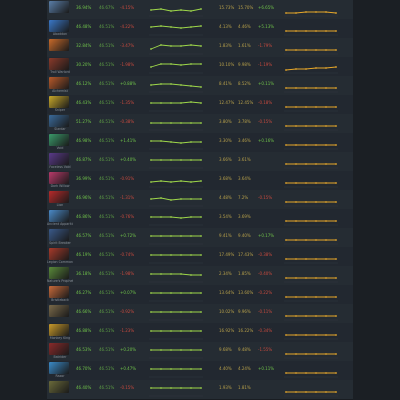  What do you see at coordinates (265, 349) in the screenshot?
I see `pick-rate-delta: -1.55%` at bounding box center [265, 349].